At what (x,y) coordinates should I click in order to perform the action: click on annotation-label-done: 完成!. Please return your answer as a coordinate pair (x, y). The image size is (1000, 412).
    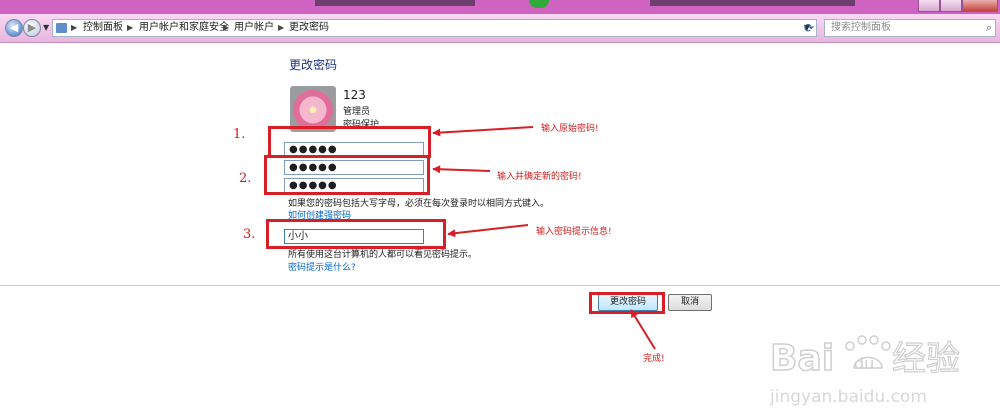
    Looking at the image, I should click on (654, 359).